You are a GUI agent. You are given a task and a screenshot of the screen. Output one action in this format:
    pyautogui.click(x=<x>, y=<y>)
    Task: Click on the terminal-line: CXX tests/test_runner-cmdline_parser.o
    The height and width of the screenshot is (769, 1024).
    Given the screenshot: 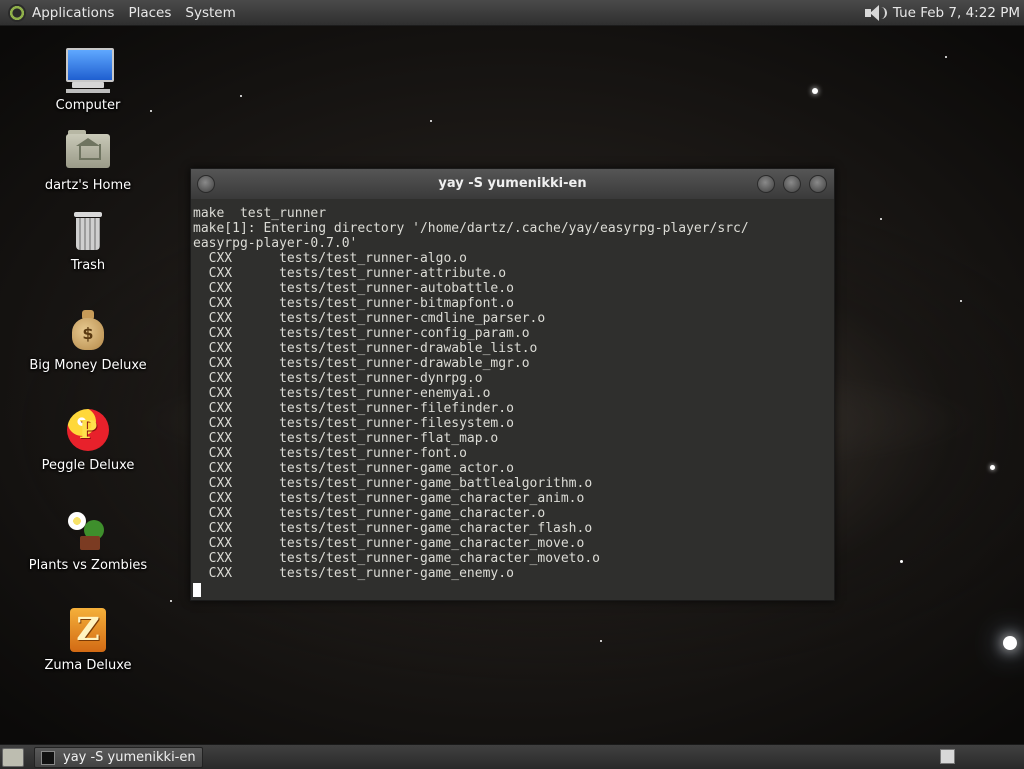 What is the action you would take?
    pyautogui.click(x=369, y=318)
    